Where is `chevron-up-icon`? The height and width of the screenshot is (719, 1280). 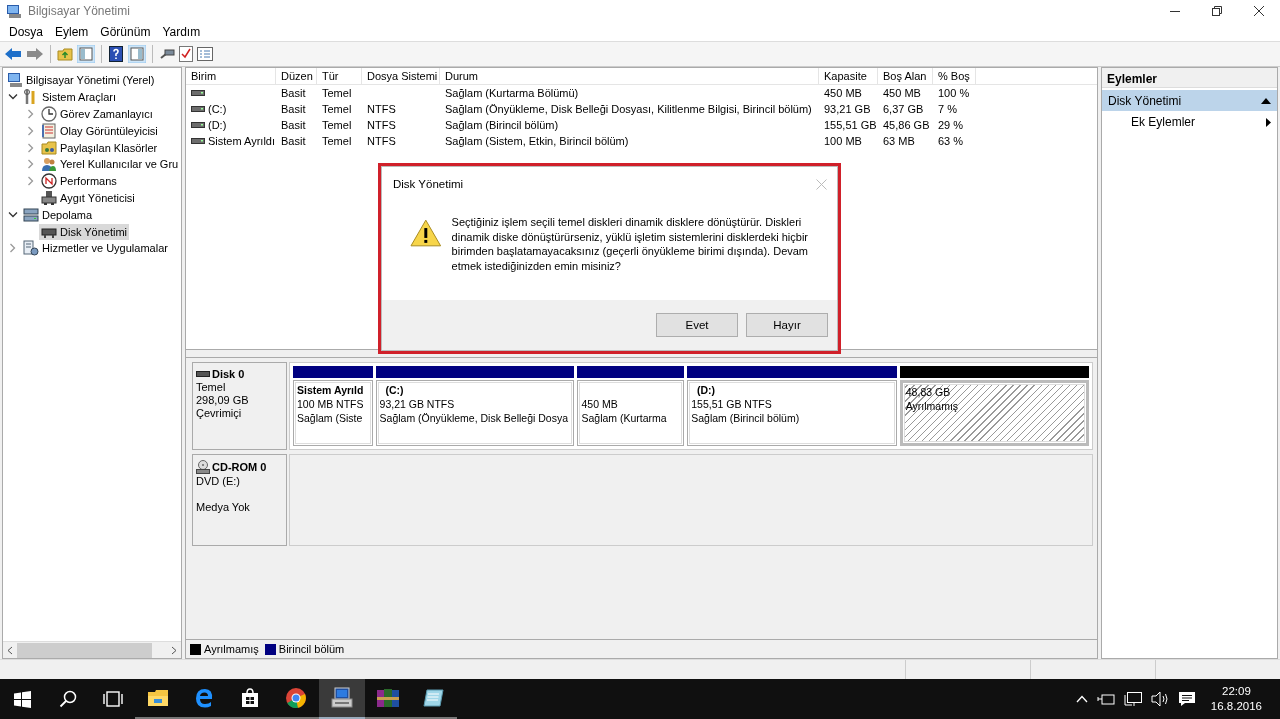 chevron-up-icon is located at coordinates (1081, 699).